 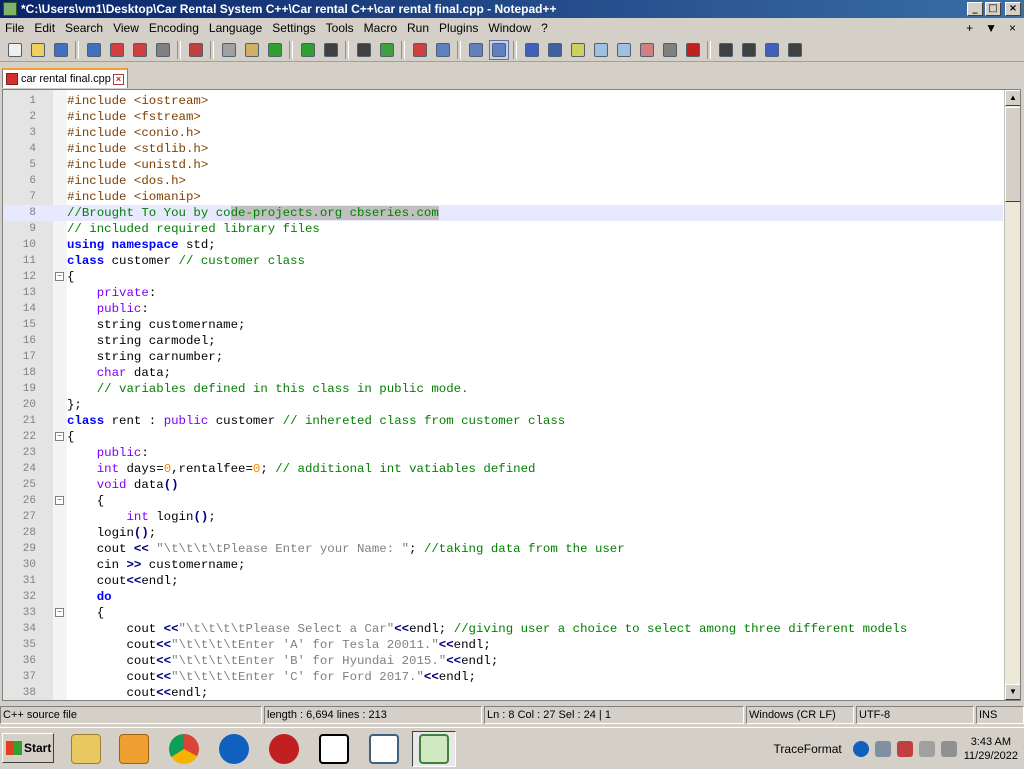 What do you see at coordinates (503, 533) in the screenshot?
I see `code-line: 28 login();` at bounding box center [503, 533].